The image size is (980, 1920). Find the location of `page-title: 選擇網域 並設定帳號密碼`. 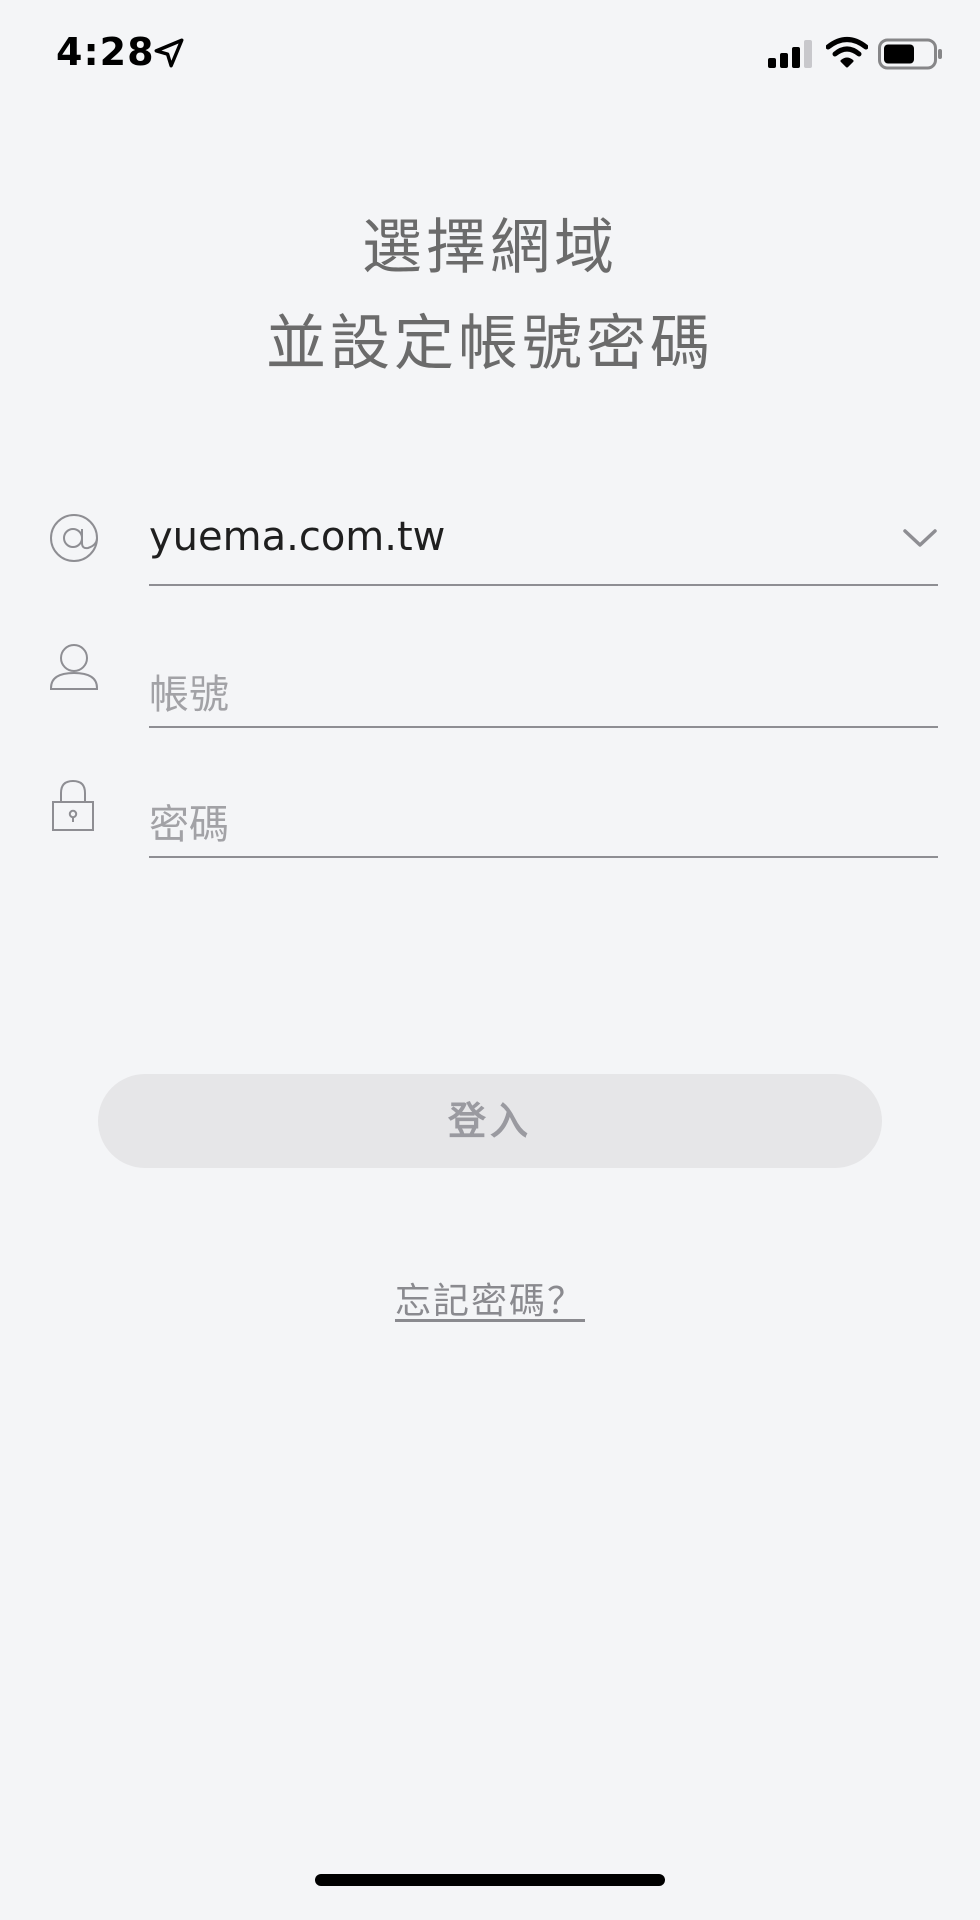

page-title: 選擇網域 並設定帳號密碼 is located at coordinates (490, 296).